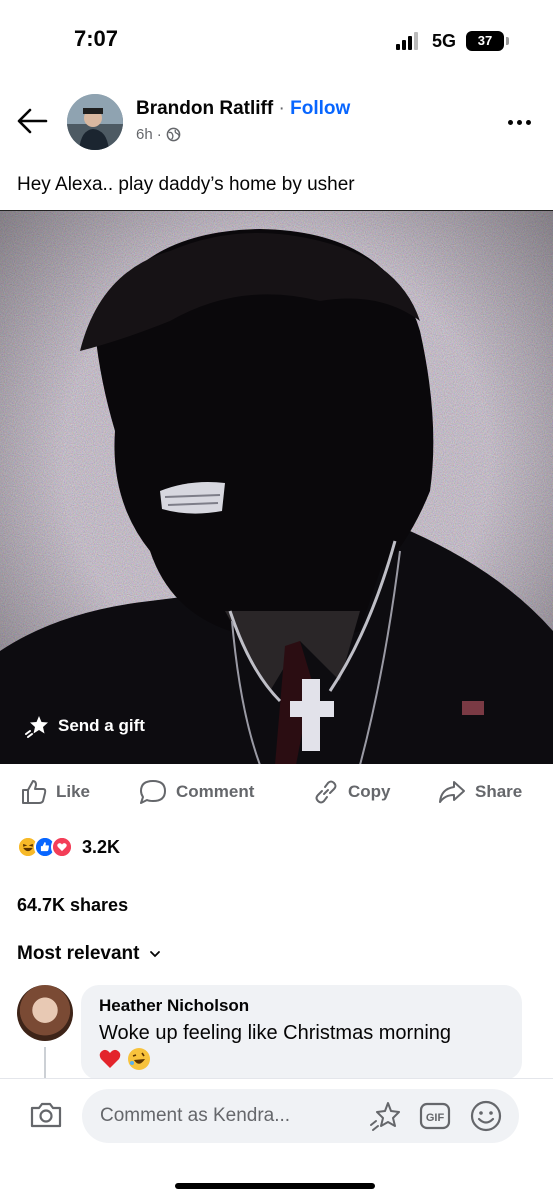 The height and width of the screenshot is (1200, 553). I want to click on share-label: Share, so click(499, 791).